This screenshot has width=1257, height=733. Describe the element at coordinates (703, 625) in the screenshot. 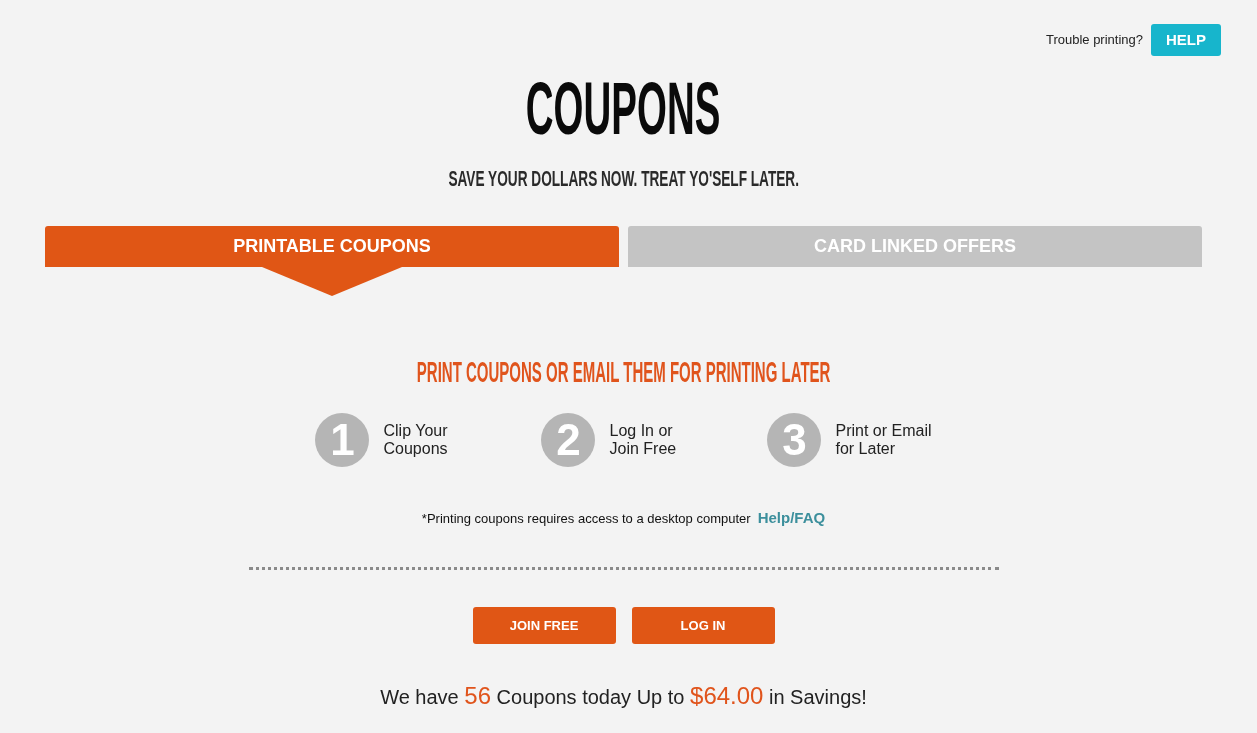

I see `log-in-button: LOG IN` at that location.